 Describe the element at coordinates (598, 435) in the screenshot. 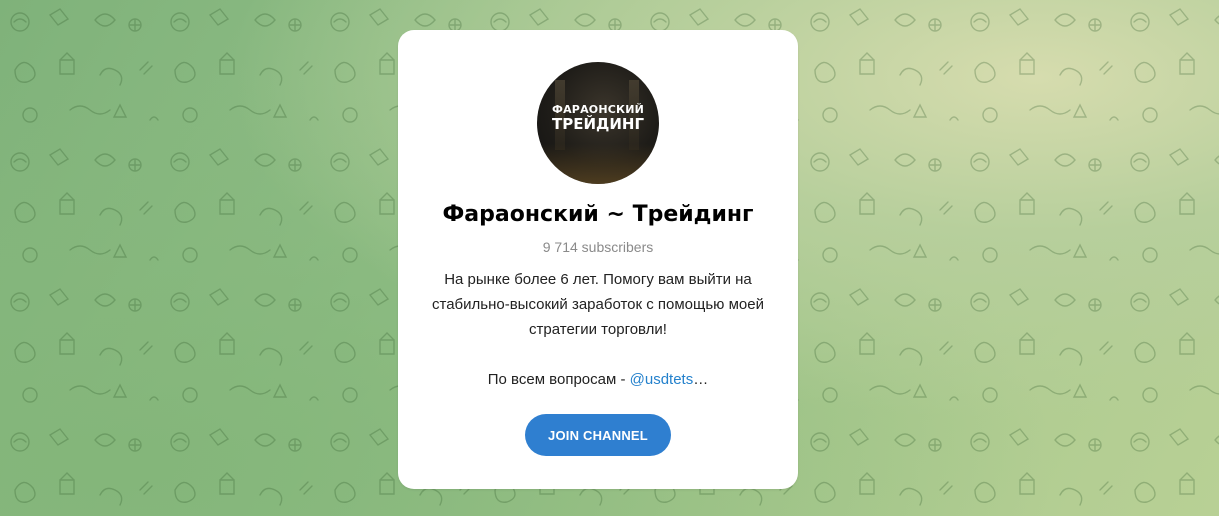

I see `join-channel-button: JOIN CHANNEL` at that location.